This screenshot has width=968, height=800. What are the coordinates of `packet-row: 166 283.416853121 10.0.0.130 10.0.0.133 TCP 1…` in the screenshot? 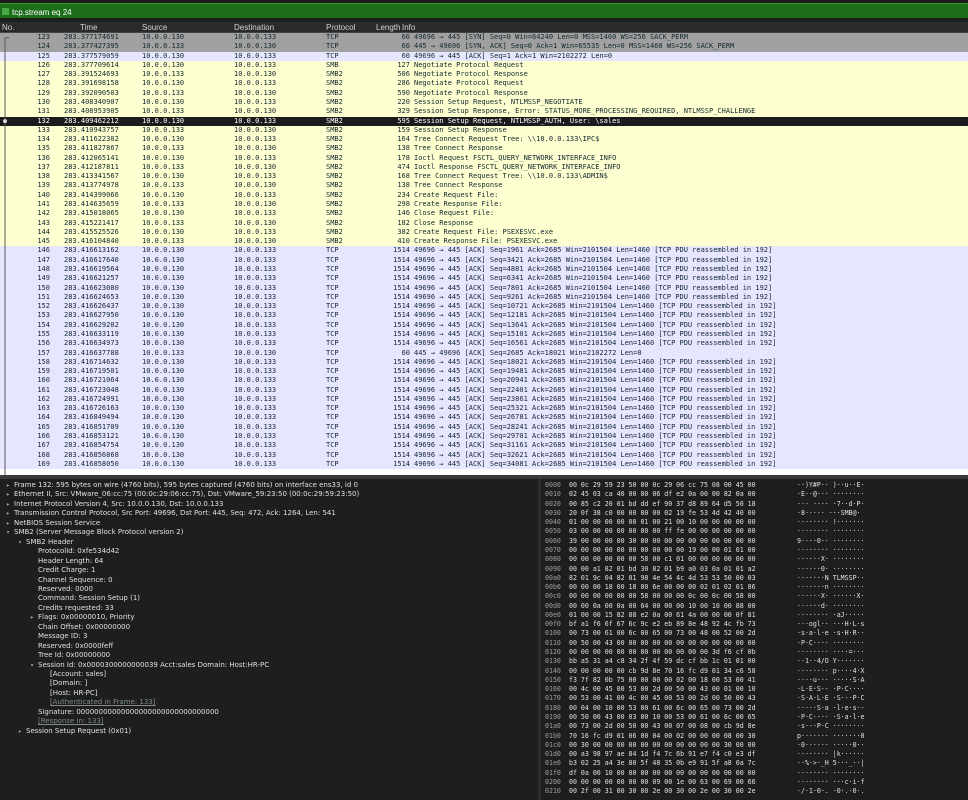 It's located at (484, 437).